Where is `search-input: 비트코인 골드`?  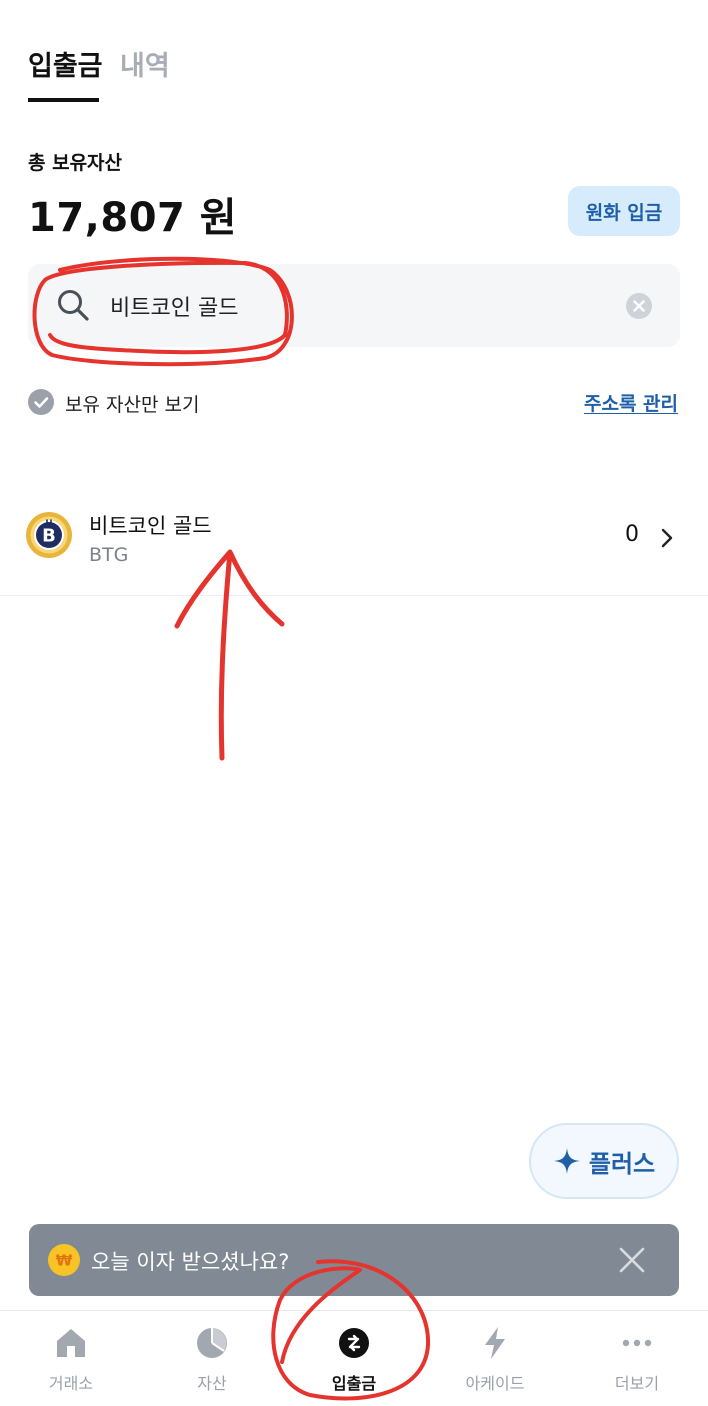 search-input: 비트코인 골드 is located at coordinates (354, 305).